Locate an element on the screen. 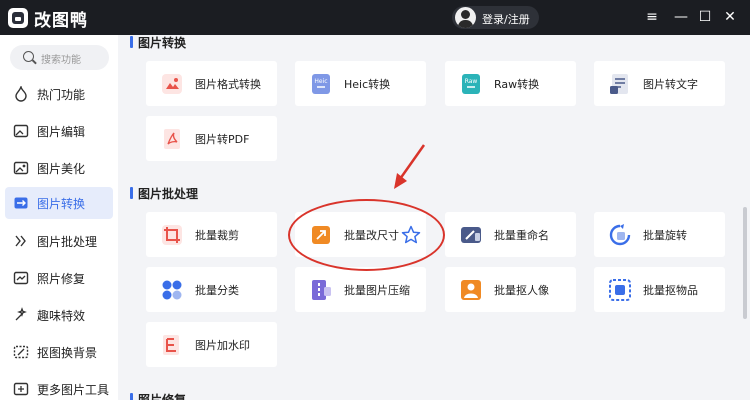 Image resolution: width=750 pixels, height=400 pixels. sidebar-item-label: 图片编辑 is located at coordinates (61, 132).